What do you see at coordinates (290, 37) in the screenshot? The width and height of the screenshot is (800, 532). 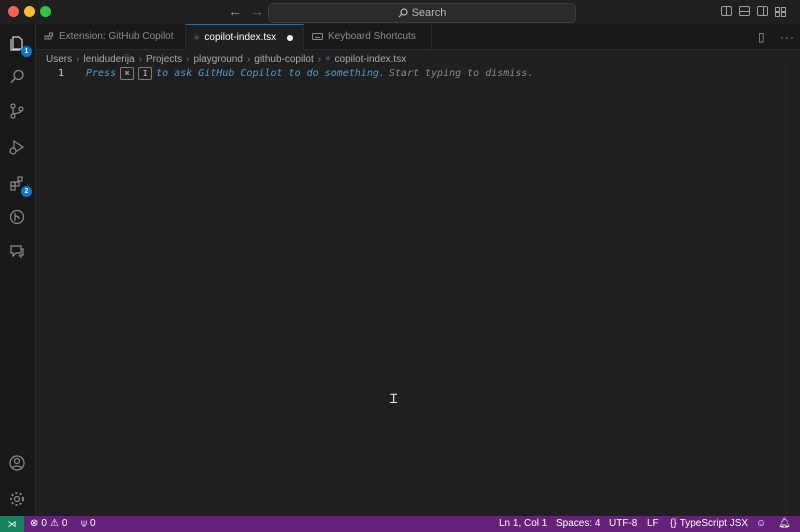 I see `unsaved-dot-icon` at bounding box center [290, 37].